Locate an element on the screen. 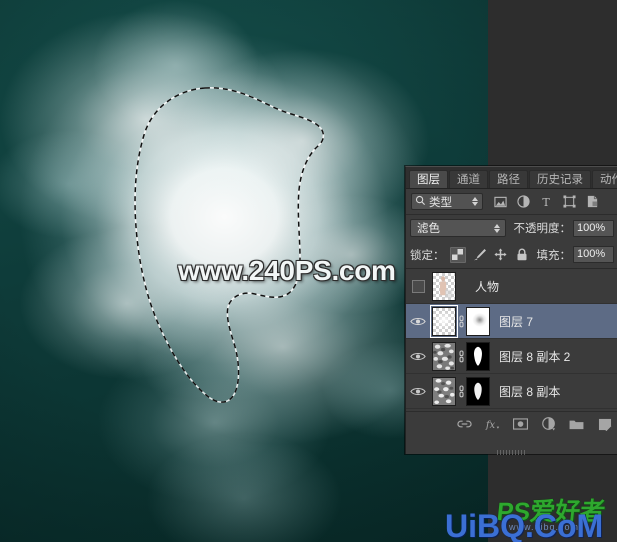  filter-kind-label: 类型 is located at coordinates (440, 202).